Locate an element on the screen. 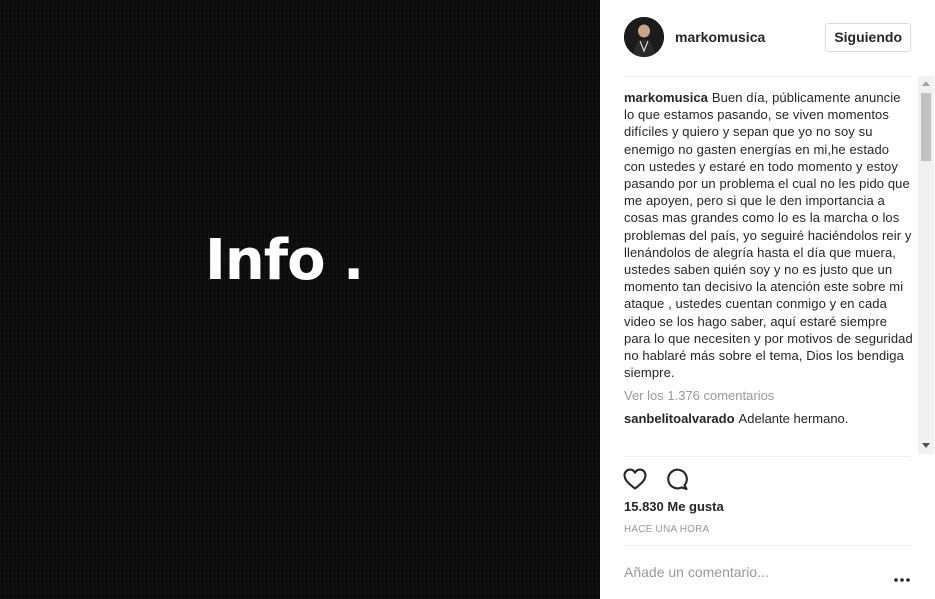 The image size is (935, 599). scrollbar-thumb is located at coordinates (926, 127).